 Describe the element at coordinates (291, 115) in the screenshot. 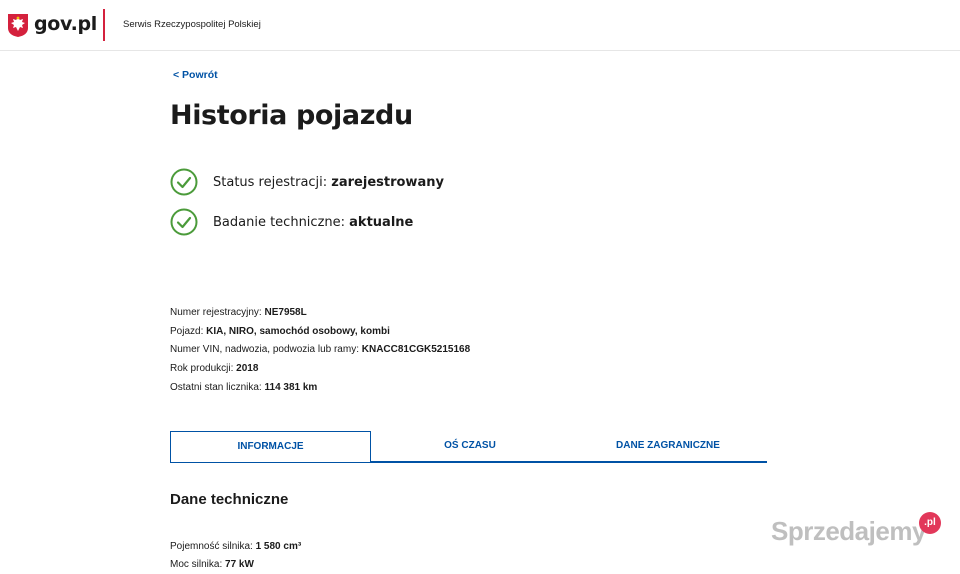

I see `page-title: Historia pojazdu` at that location.